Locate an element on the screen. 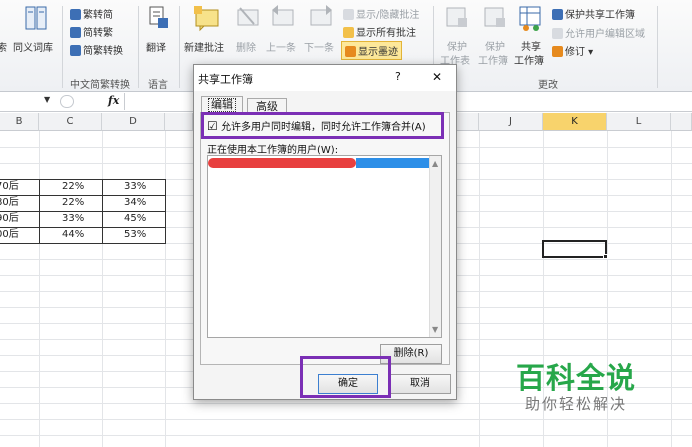 This screenshot has width=692, height=447. tab-edit: 编辑 is located at coordinates (222, 104).